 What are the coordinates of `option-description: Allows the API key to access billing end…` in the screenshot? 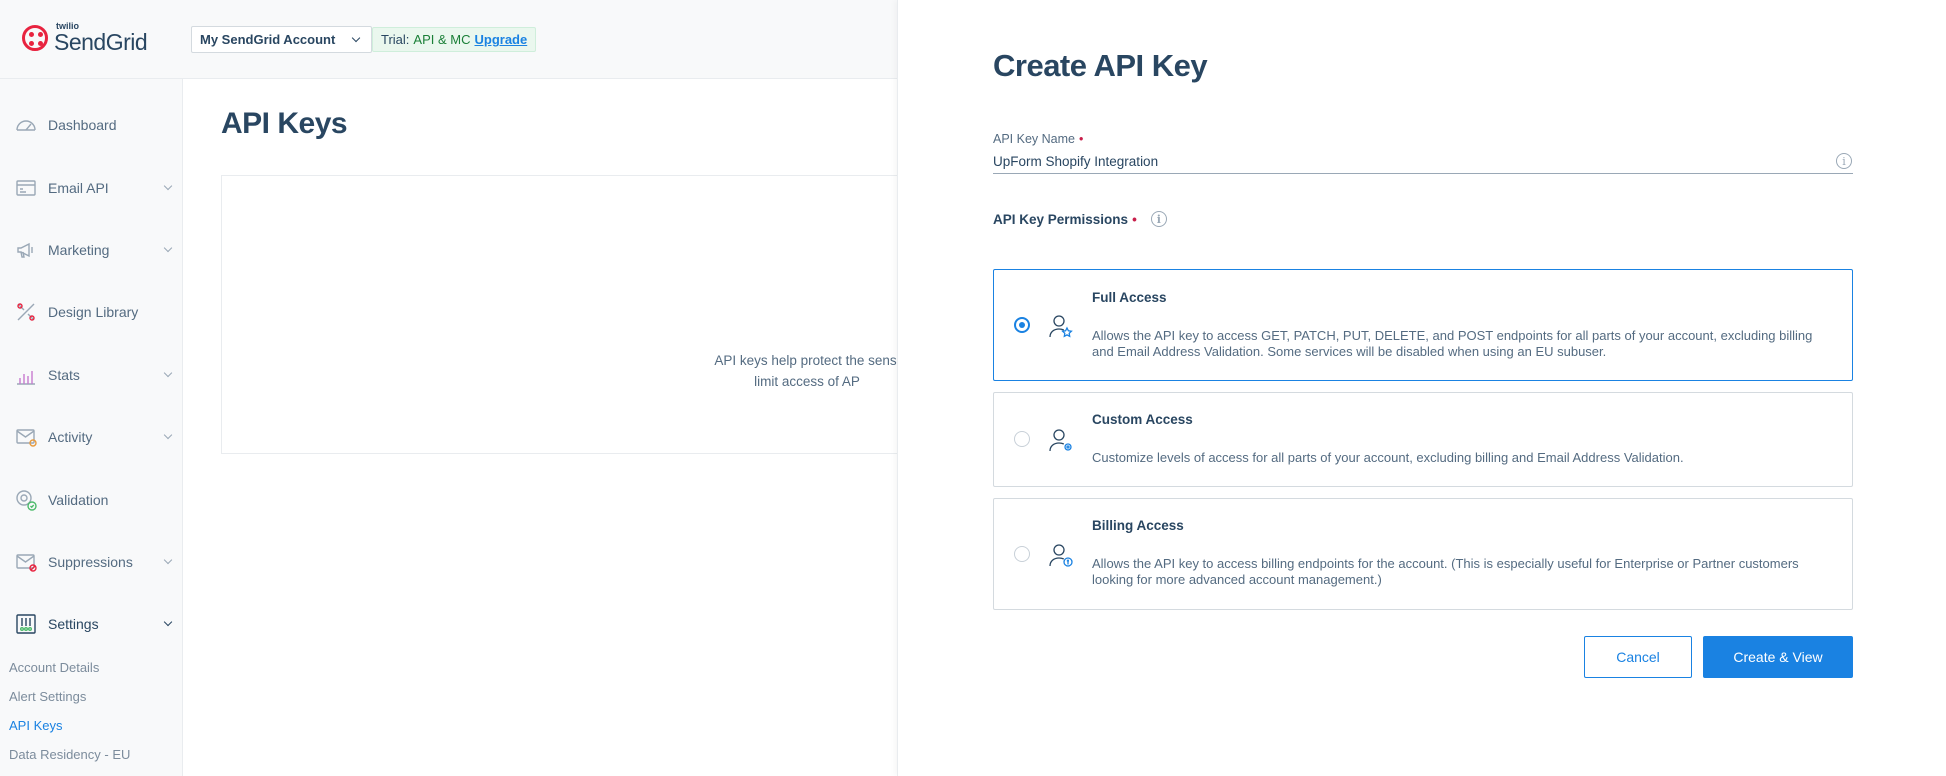 It's located at (1445, 571).